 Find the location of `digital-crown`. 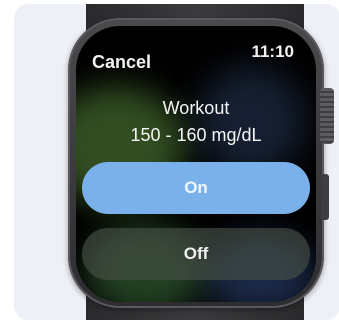

digital-crown is located at coordinates (327, 116).